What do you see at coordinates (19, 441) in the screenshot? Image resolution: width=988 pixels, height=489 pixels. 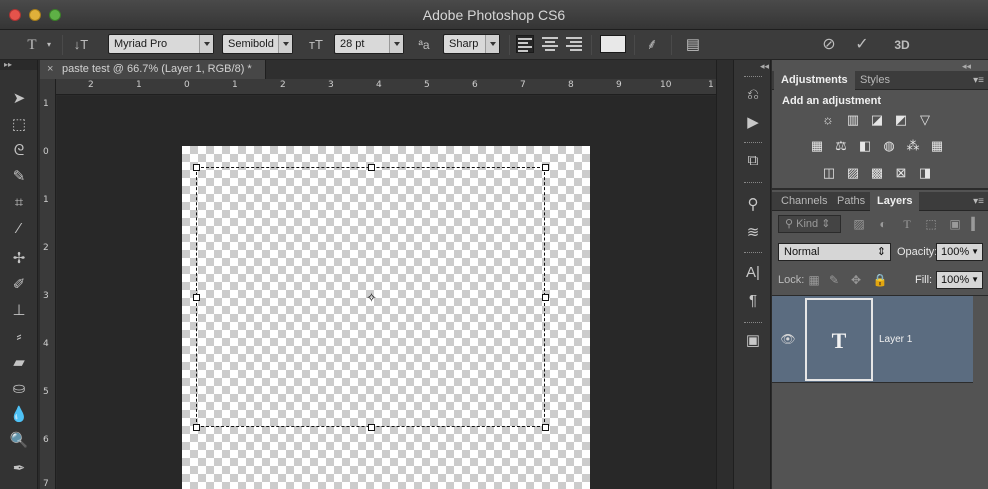 I see `dodge-tool-icon: 🔍` at bounding box center [19, 441].